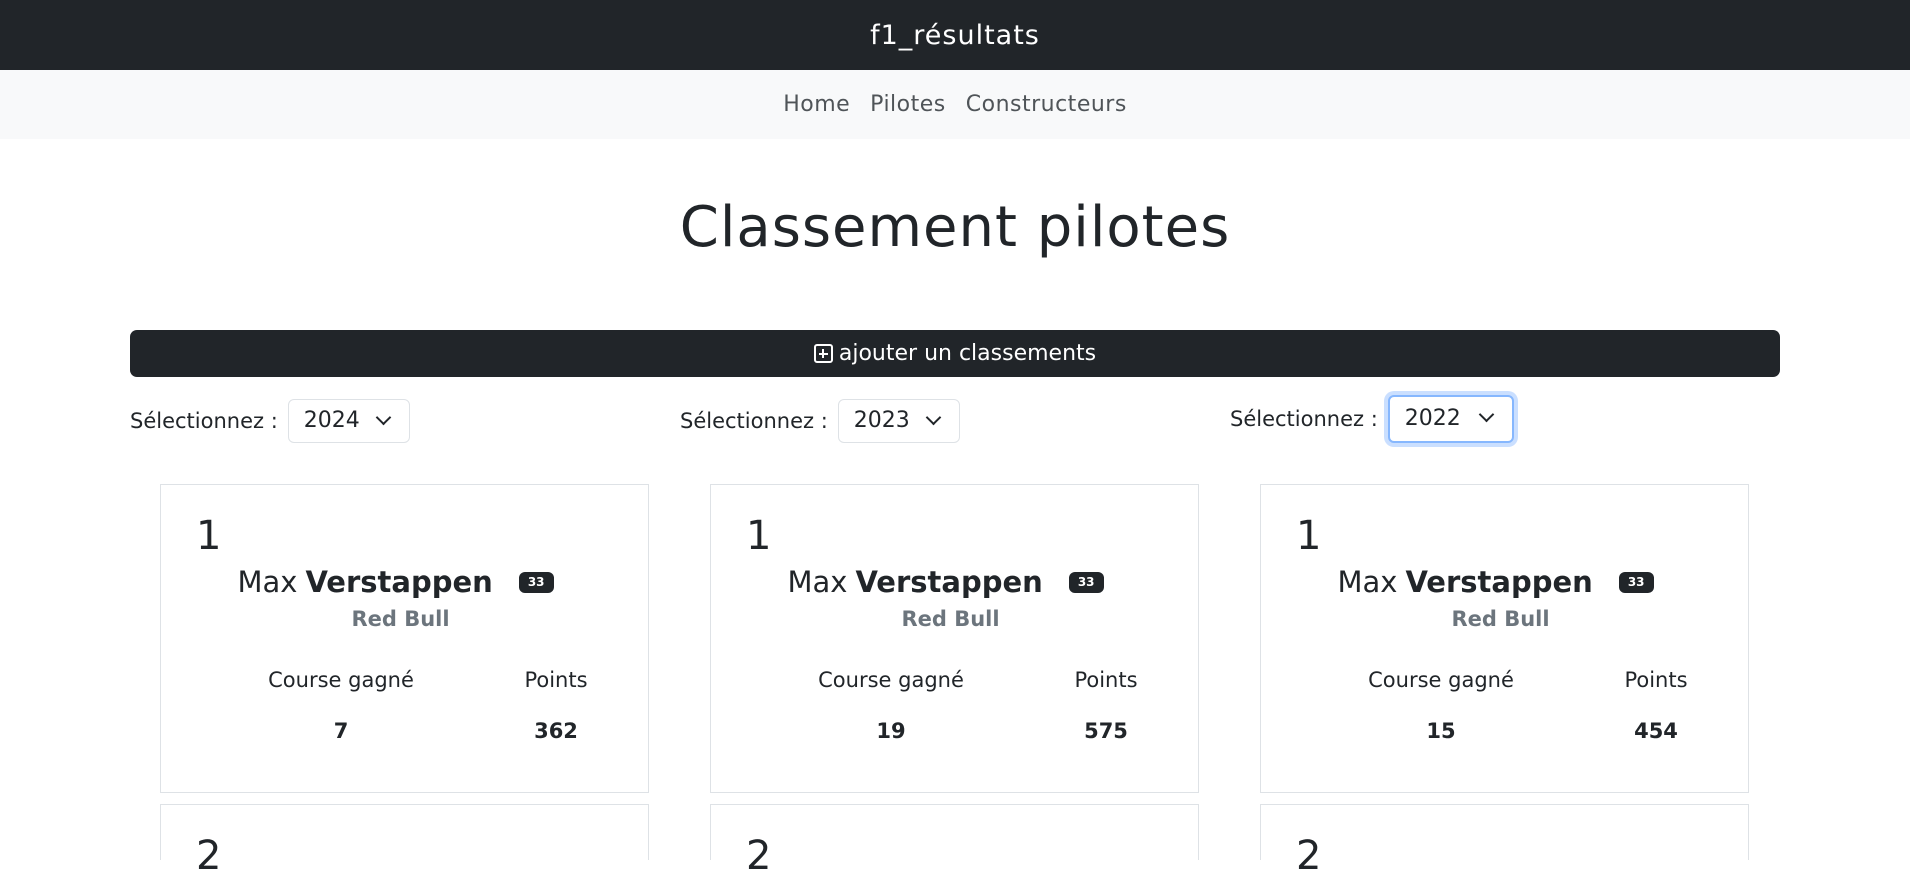  I want to click on year-select-group: Sélectionnez : 2022, so click(1372, 418).